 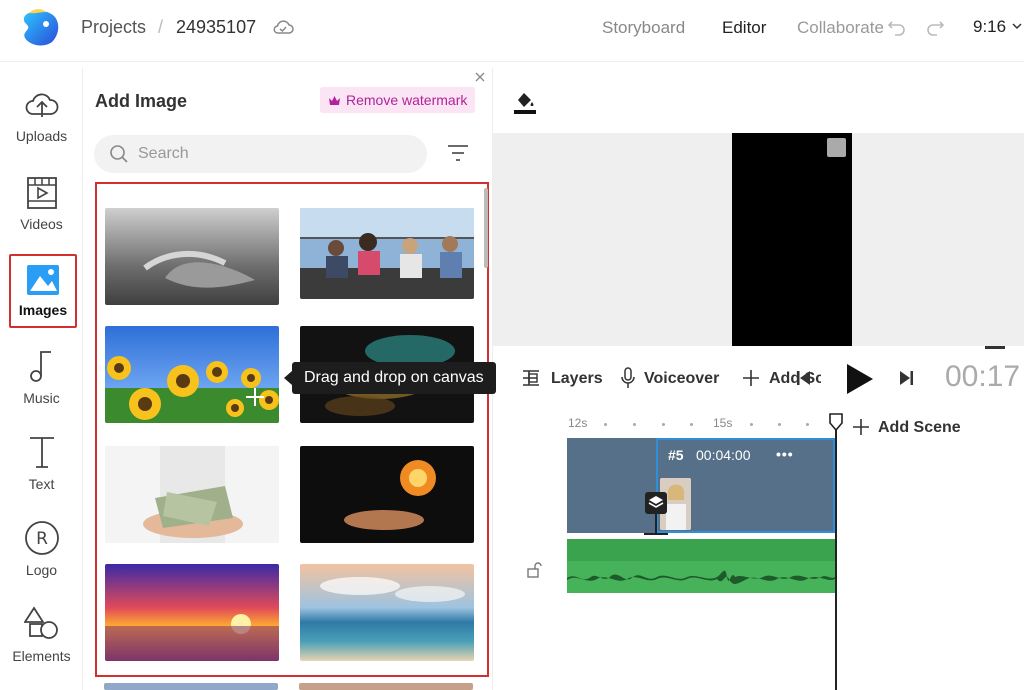 What do you see at coordinates (995, 347) in the screenshot?
I see `resize-handle` at bounding box center [995, 347].